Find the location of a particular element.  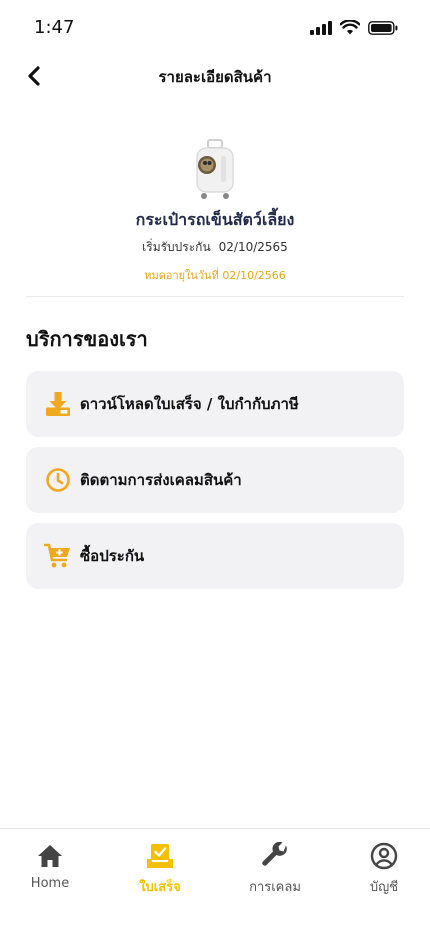

status-time: 1:47 is located at coordinates (54, 27).